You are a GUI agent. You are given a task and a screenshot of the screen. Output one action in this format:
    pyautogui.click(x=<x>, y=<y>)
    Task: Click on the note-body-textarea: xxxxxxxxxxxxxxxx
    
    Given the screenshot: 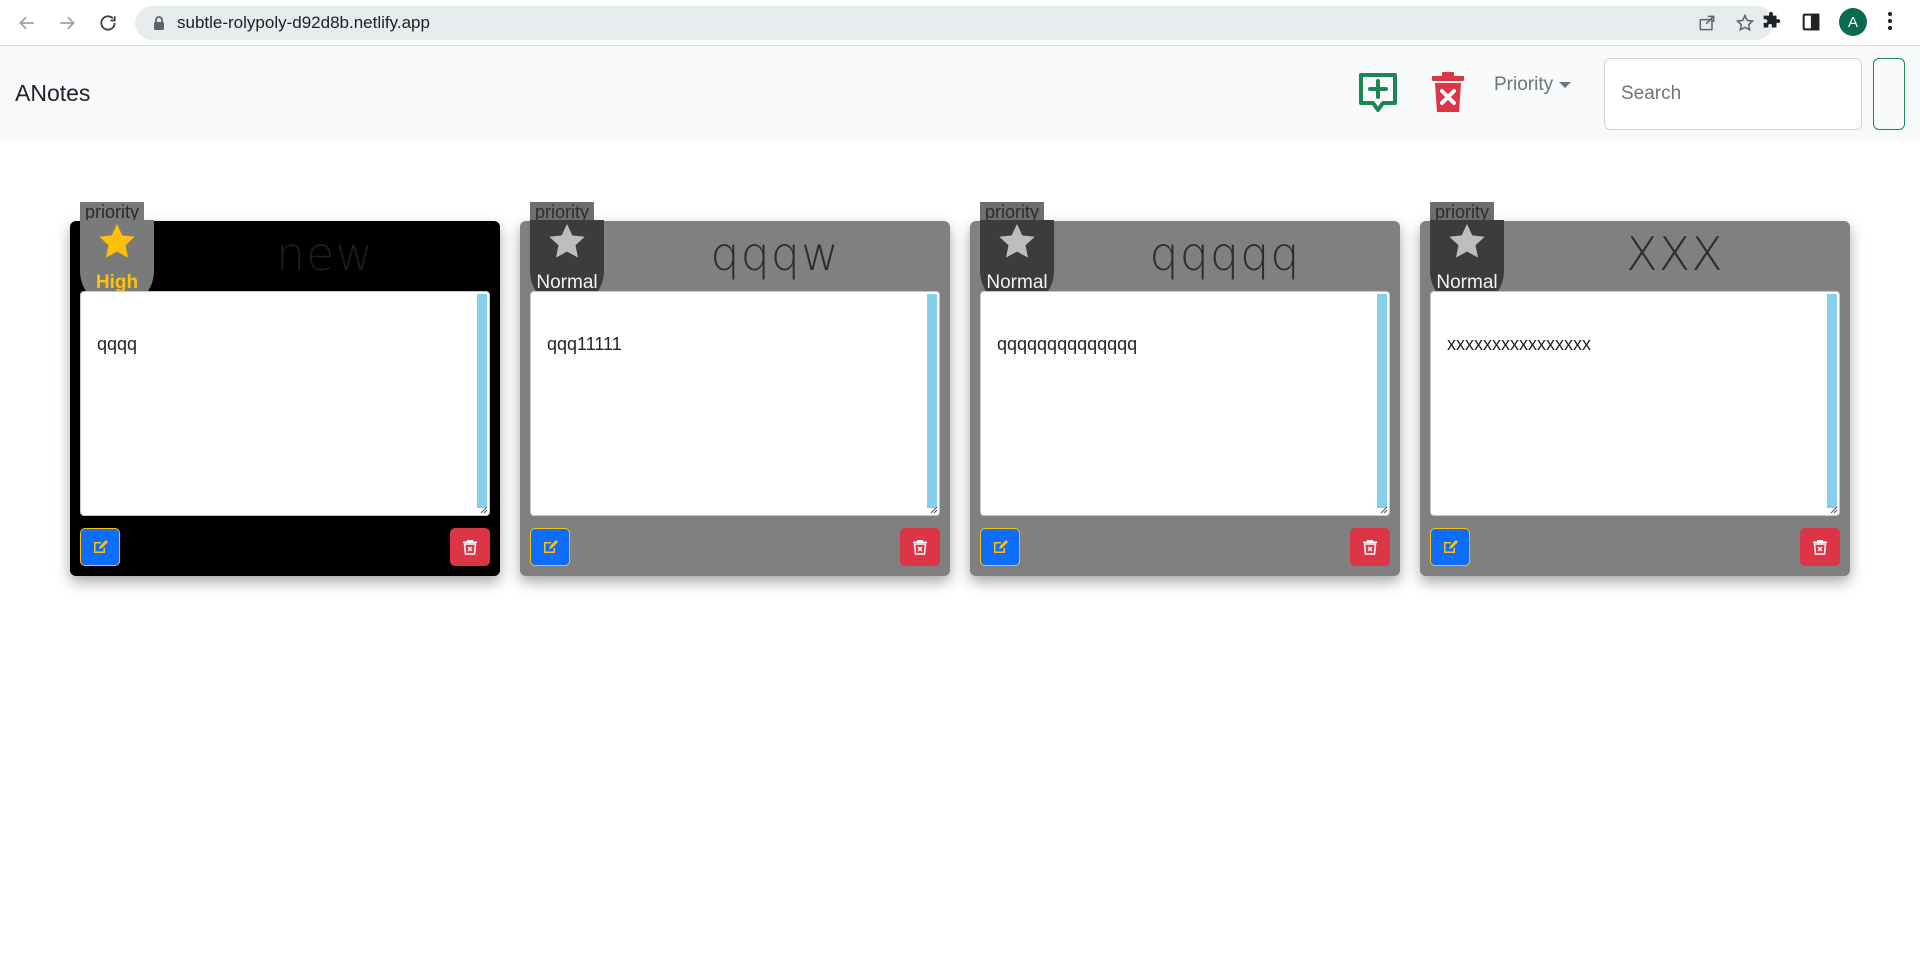 What is the action you would take?
    pyautogui.click(x=1635, y=403)
    